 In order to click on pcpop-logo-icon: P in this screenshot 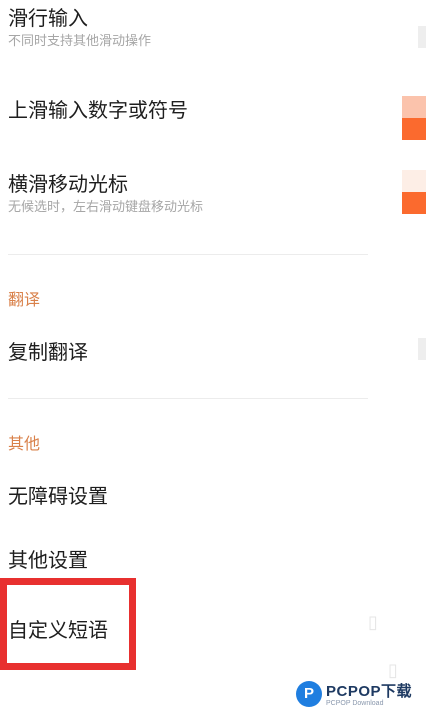, I will do `click(309, 693)`.